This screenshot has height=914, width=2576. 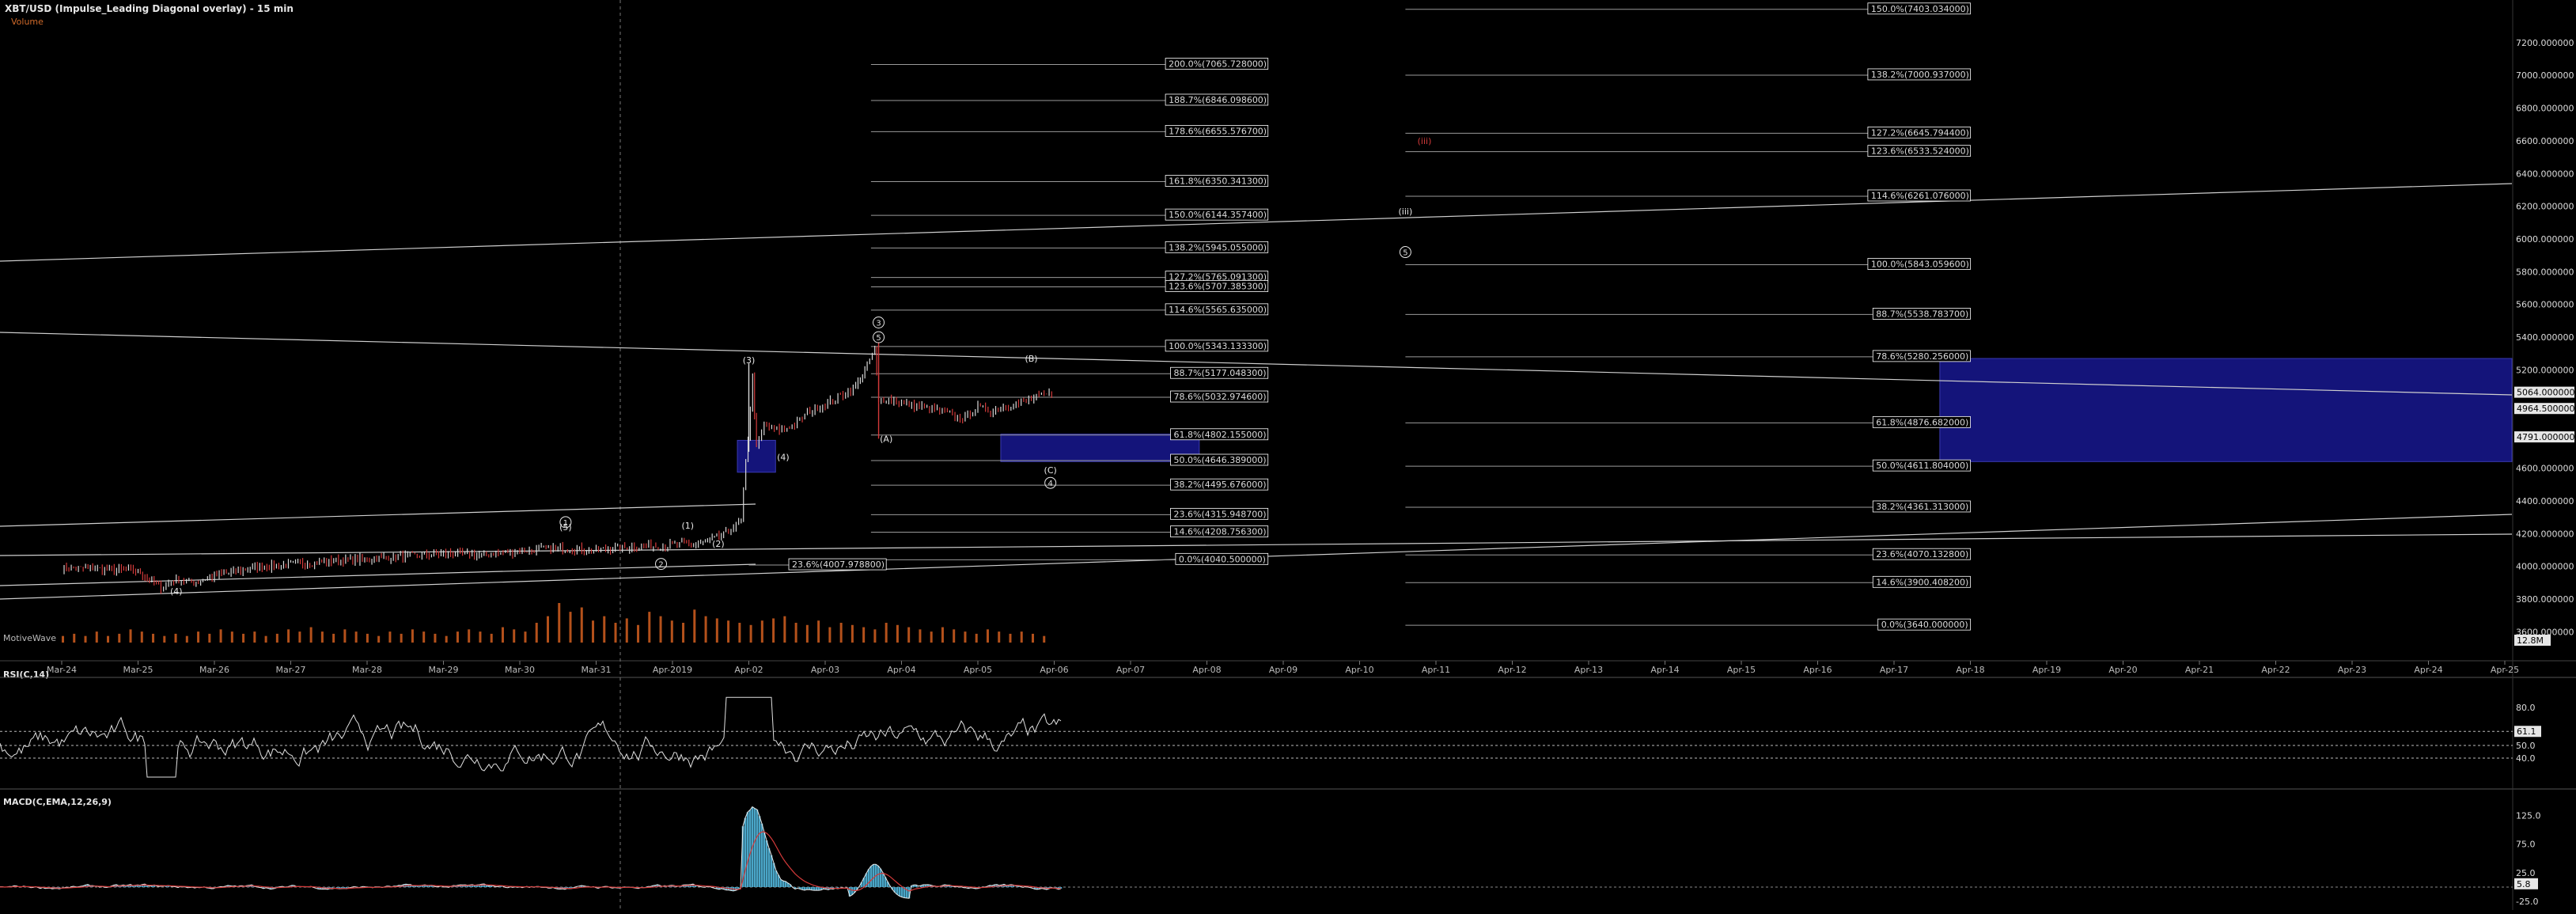 What do you see at coordinates (443, 670) in the screenshot?
I see `x-axis-tick: Mar-29` at bounding box center [443, 670].